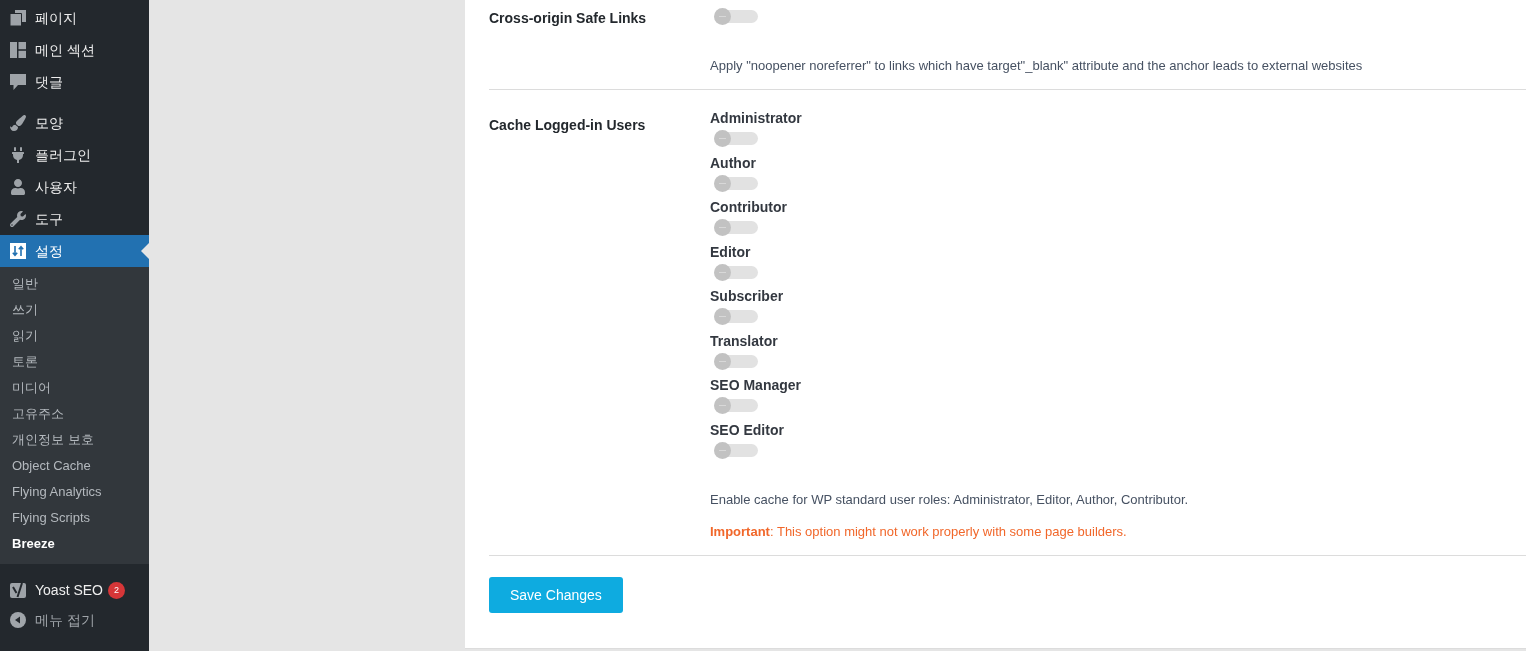  Describe the element at coordinates (747, 296) in the screenshot. I see `role-label: Subscriber` at that location.